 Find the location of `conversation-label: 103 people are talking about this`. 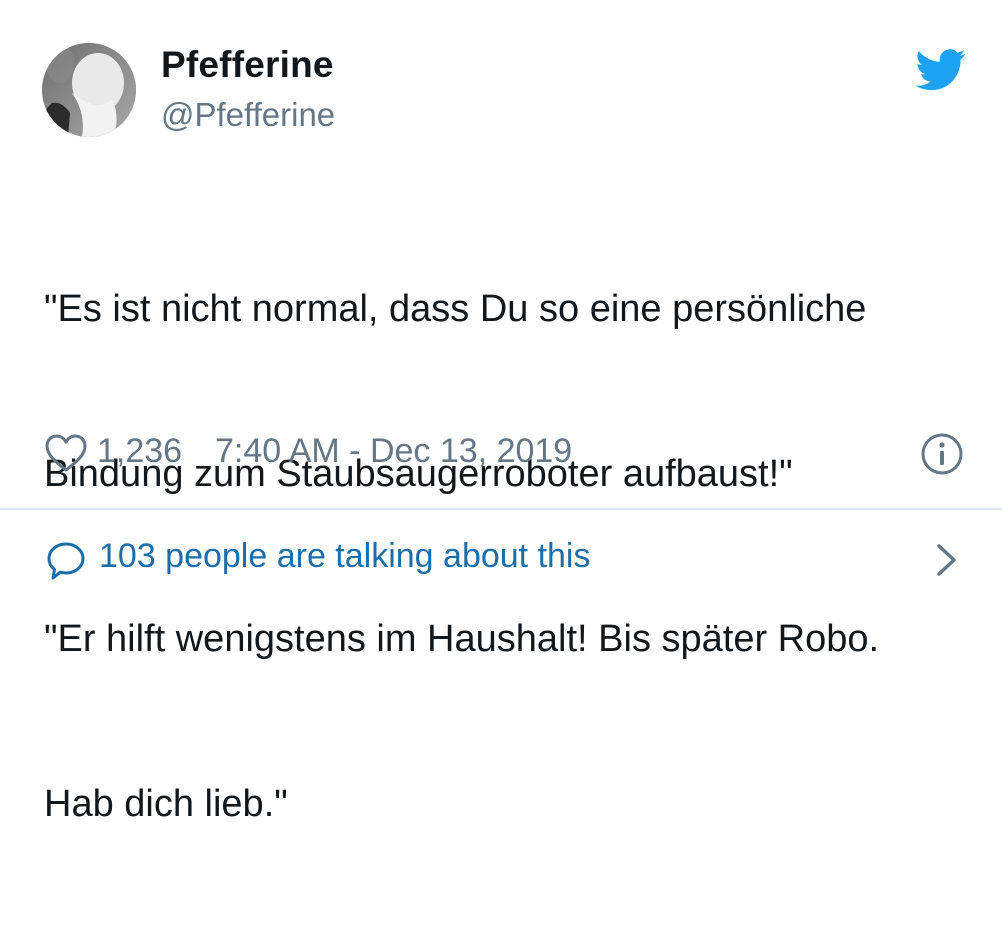

conversation-label: 103 people are talking about this is located at coordinates (345, 556).